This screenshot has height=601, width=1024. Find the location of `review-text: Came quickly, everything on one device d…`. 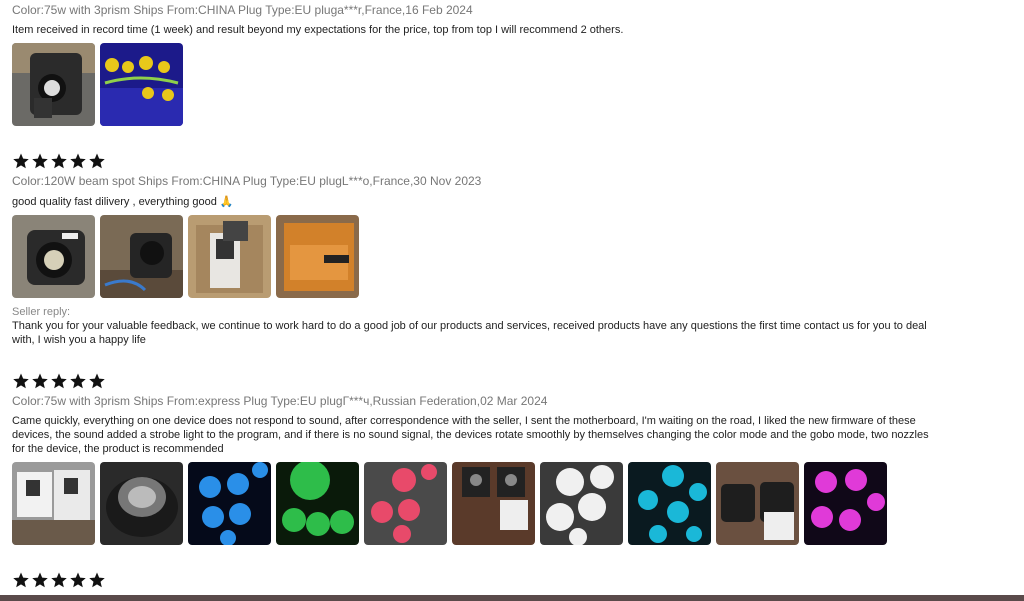

review-text: Came quickly, everything on one device d… is located at coordinates (470, 435).